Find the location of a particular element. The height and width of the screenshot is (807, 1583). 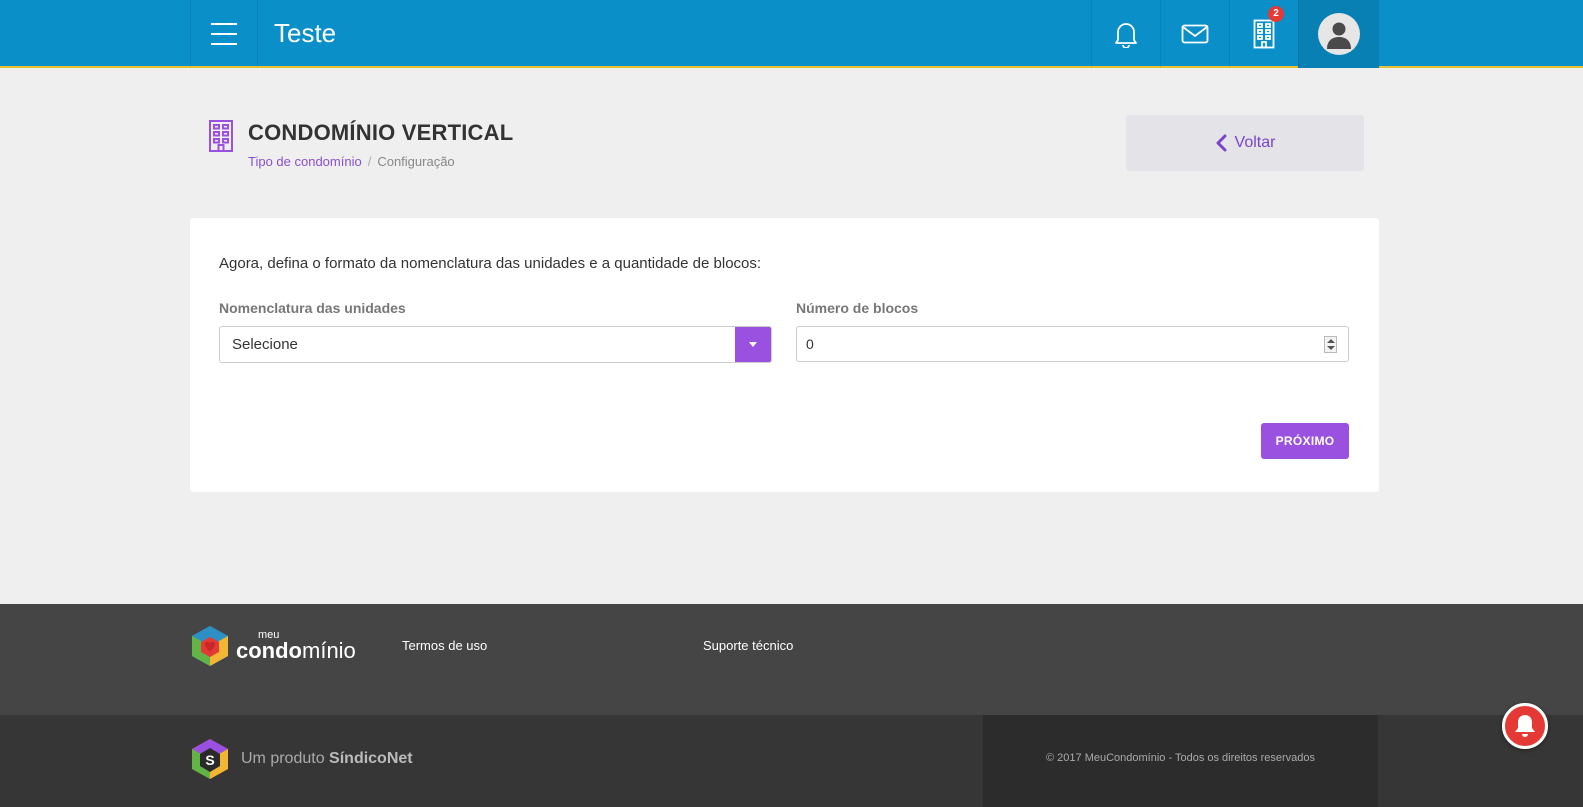

sindiconet-text: Um produto SíndicoNet is located at coordinates (327, 759).